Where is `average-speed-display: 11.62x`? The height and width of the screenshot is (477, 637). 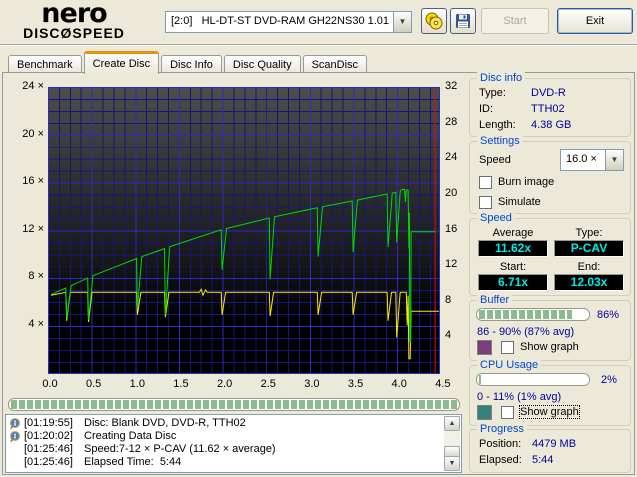
average-speed-display: 11.62x is located at coordinates (513, 248).